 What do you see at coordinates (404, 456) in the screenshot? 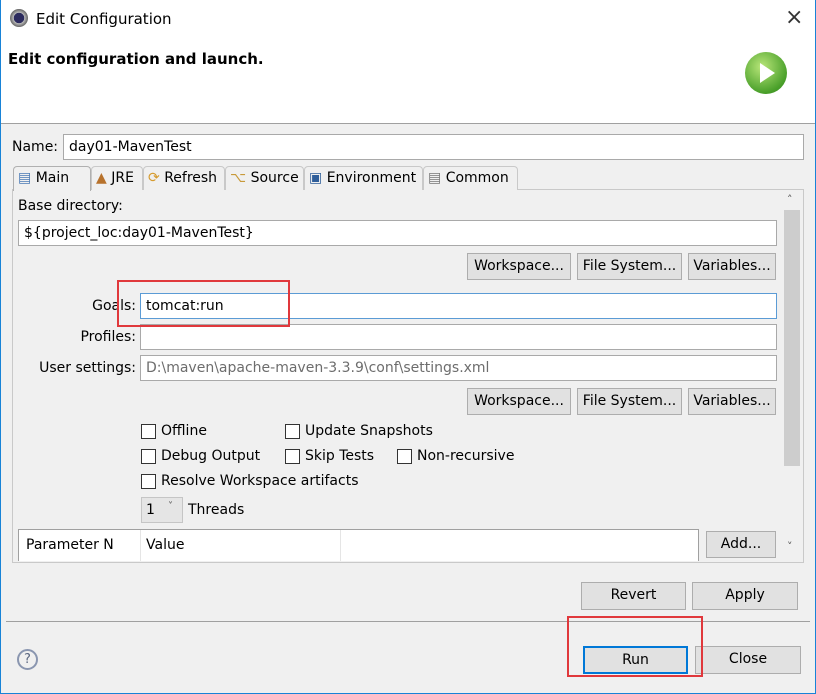
I see `non-recursive-checkbox` at bounding box center [404, 456].